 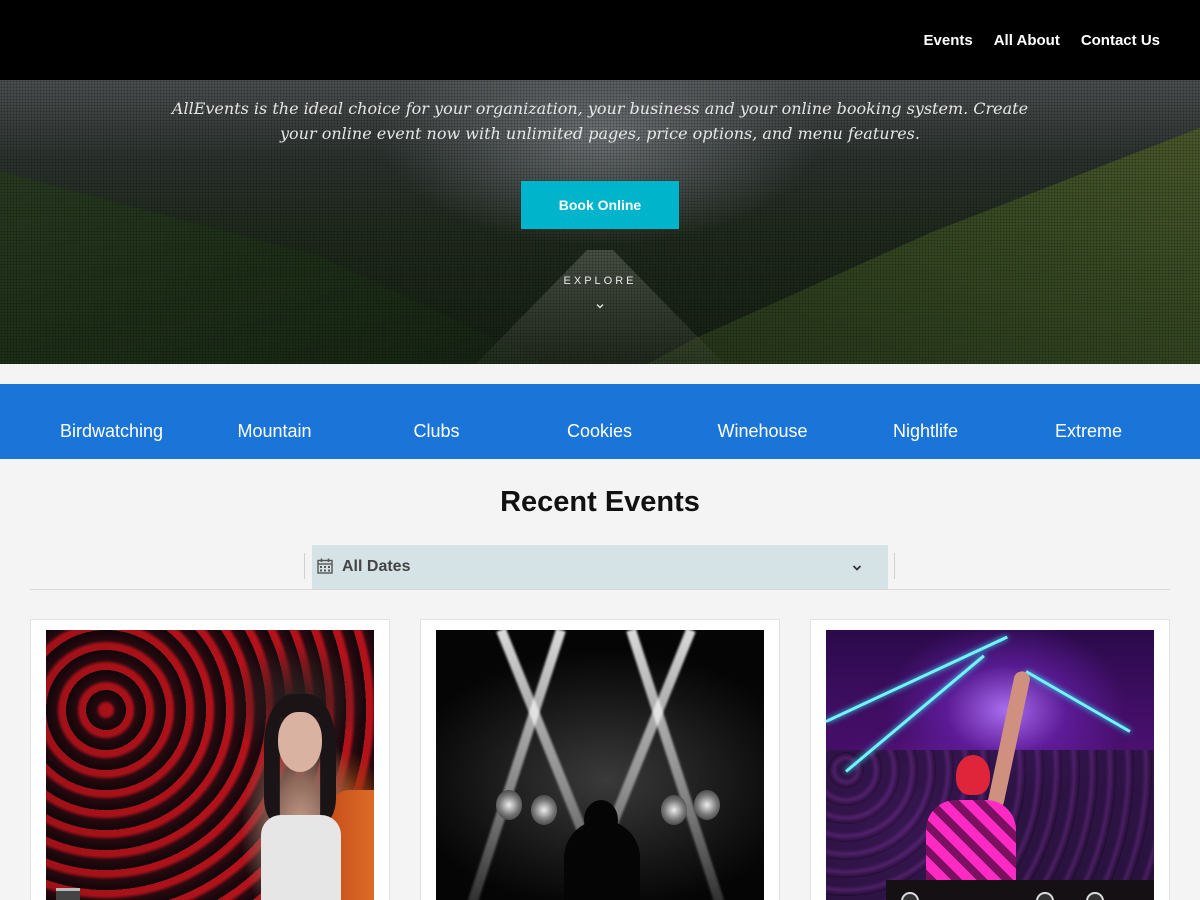 I want to click on category-cookies: Cookies, so click(x=599, y=421).